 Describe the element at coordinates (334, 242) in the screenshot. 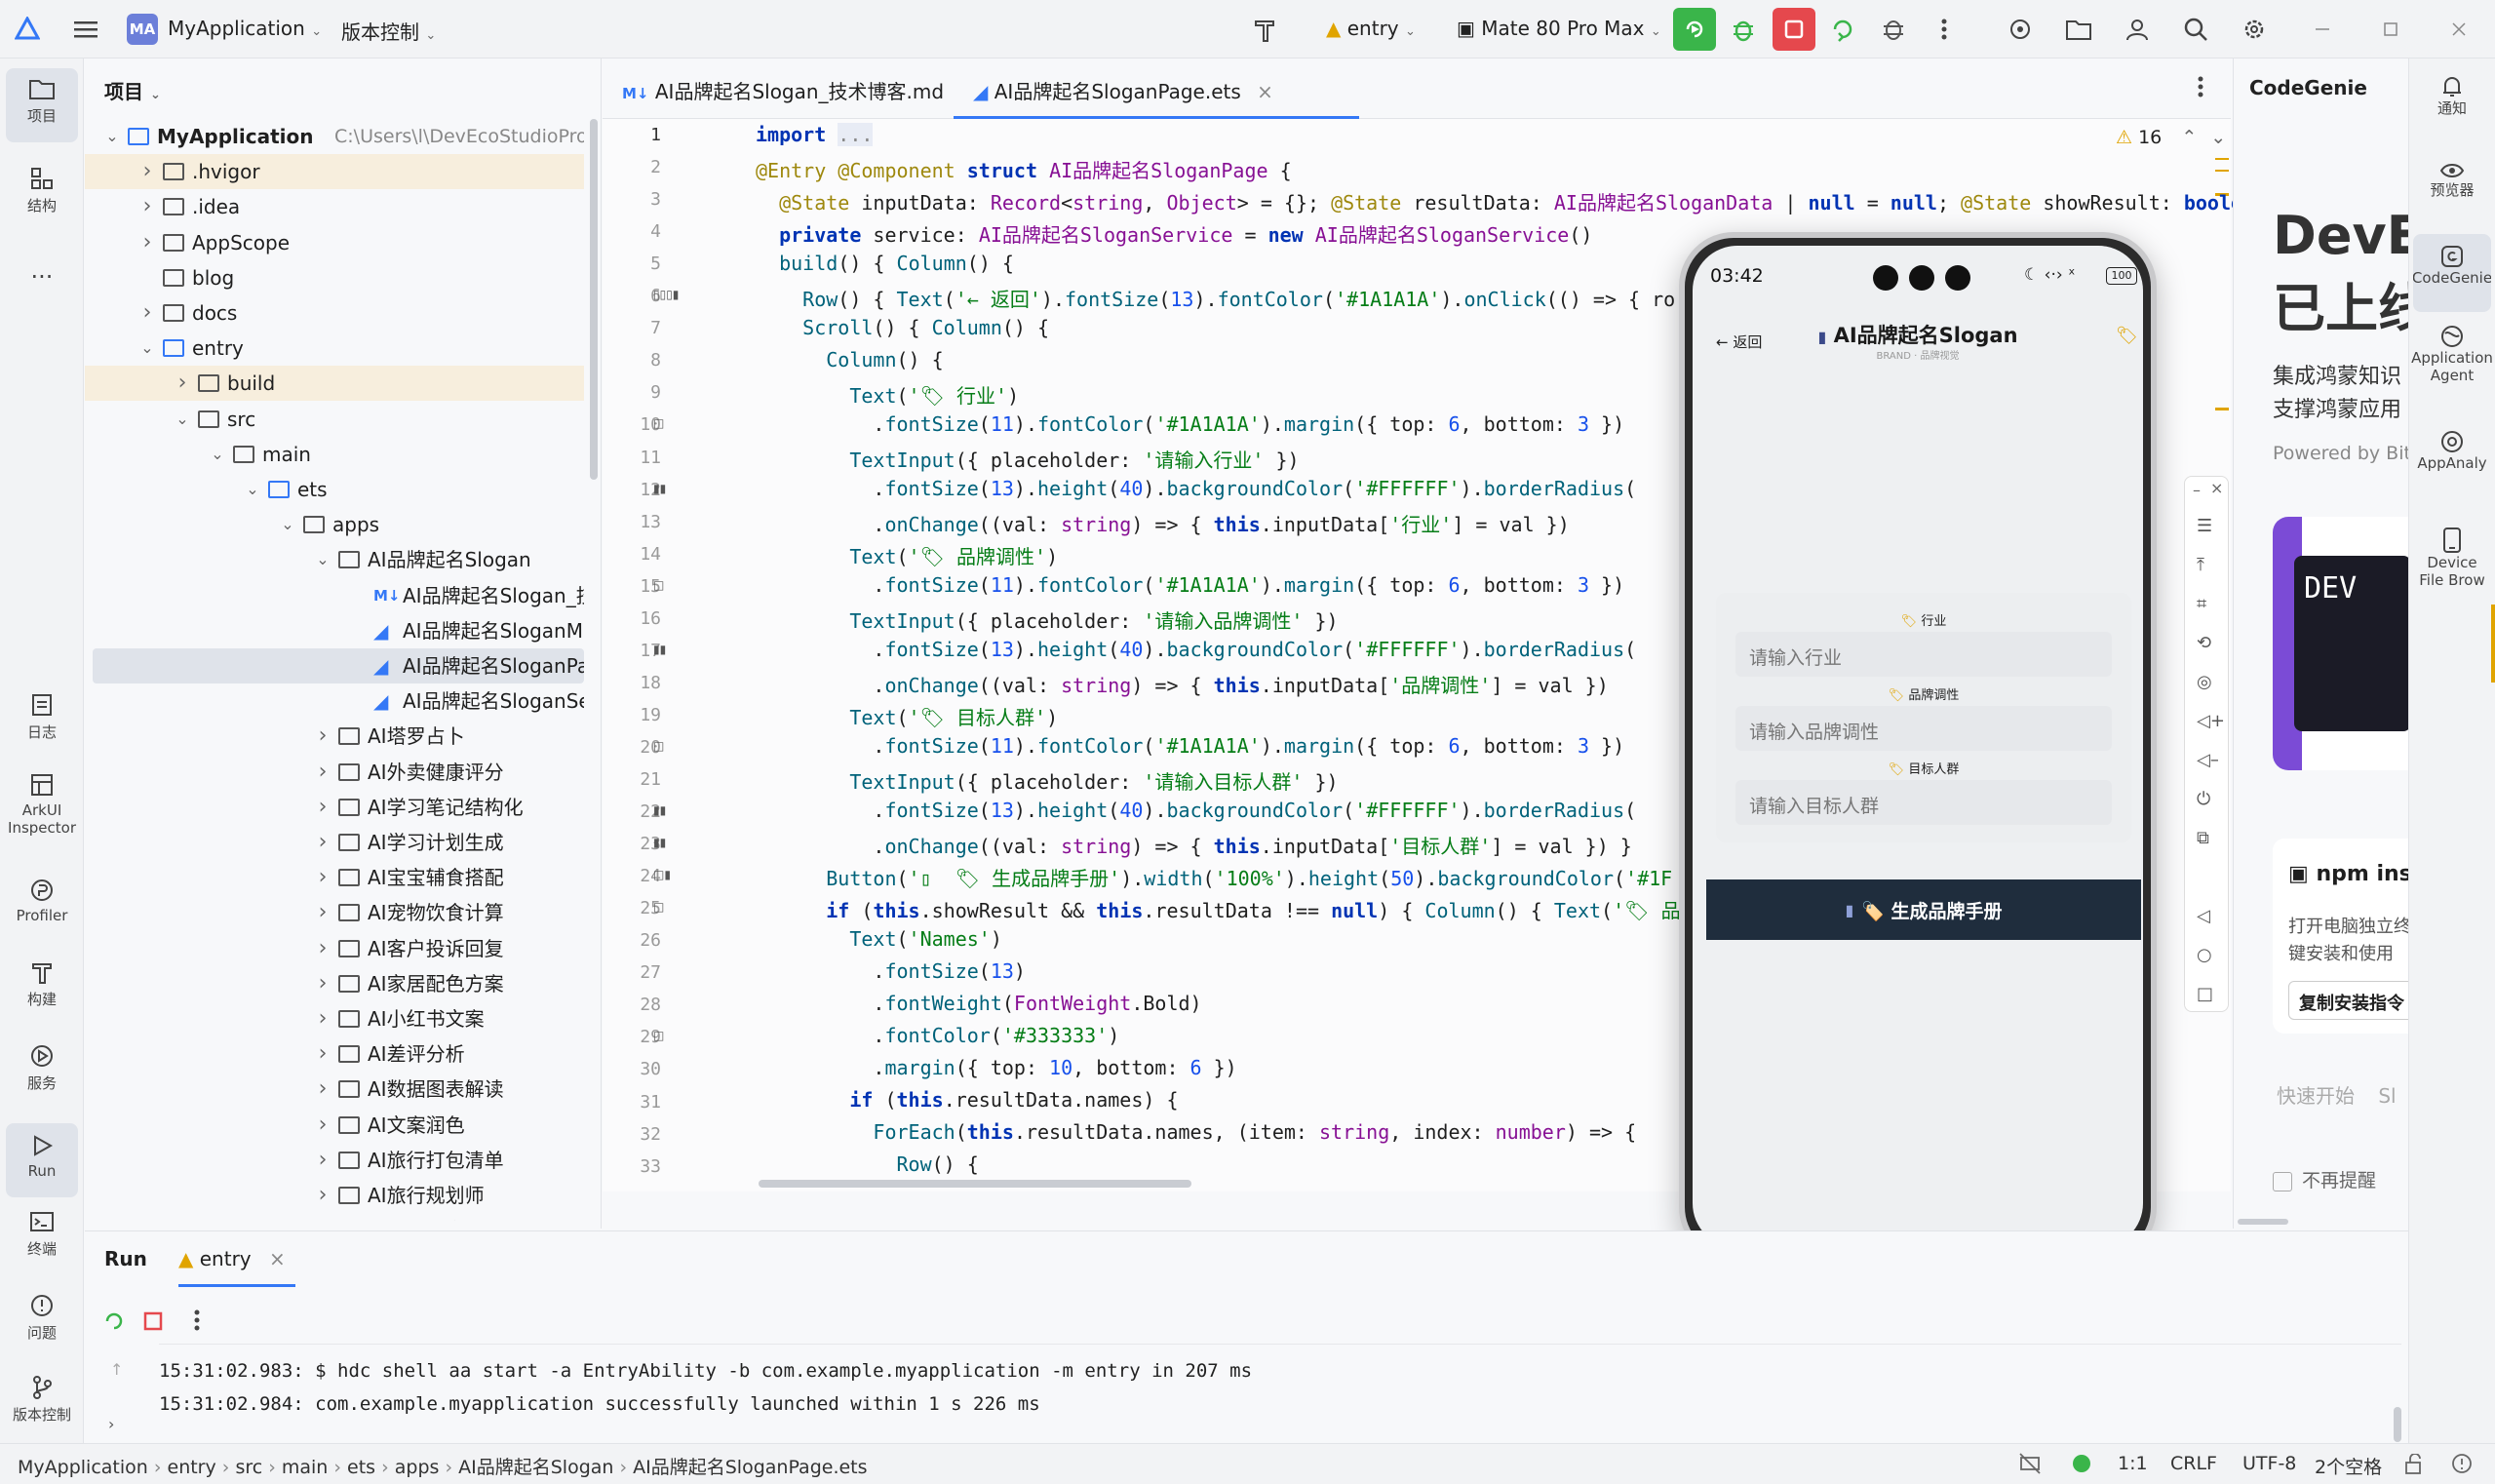

I see `tree-item: › AppScope` at that location.